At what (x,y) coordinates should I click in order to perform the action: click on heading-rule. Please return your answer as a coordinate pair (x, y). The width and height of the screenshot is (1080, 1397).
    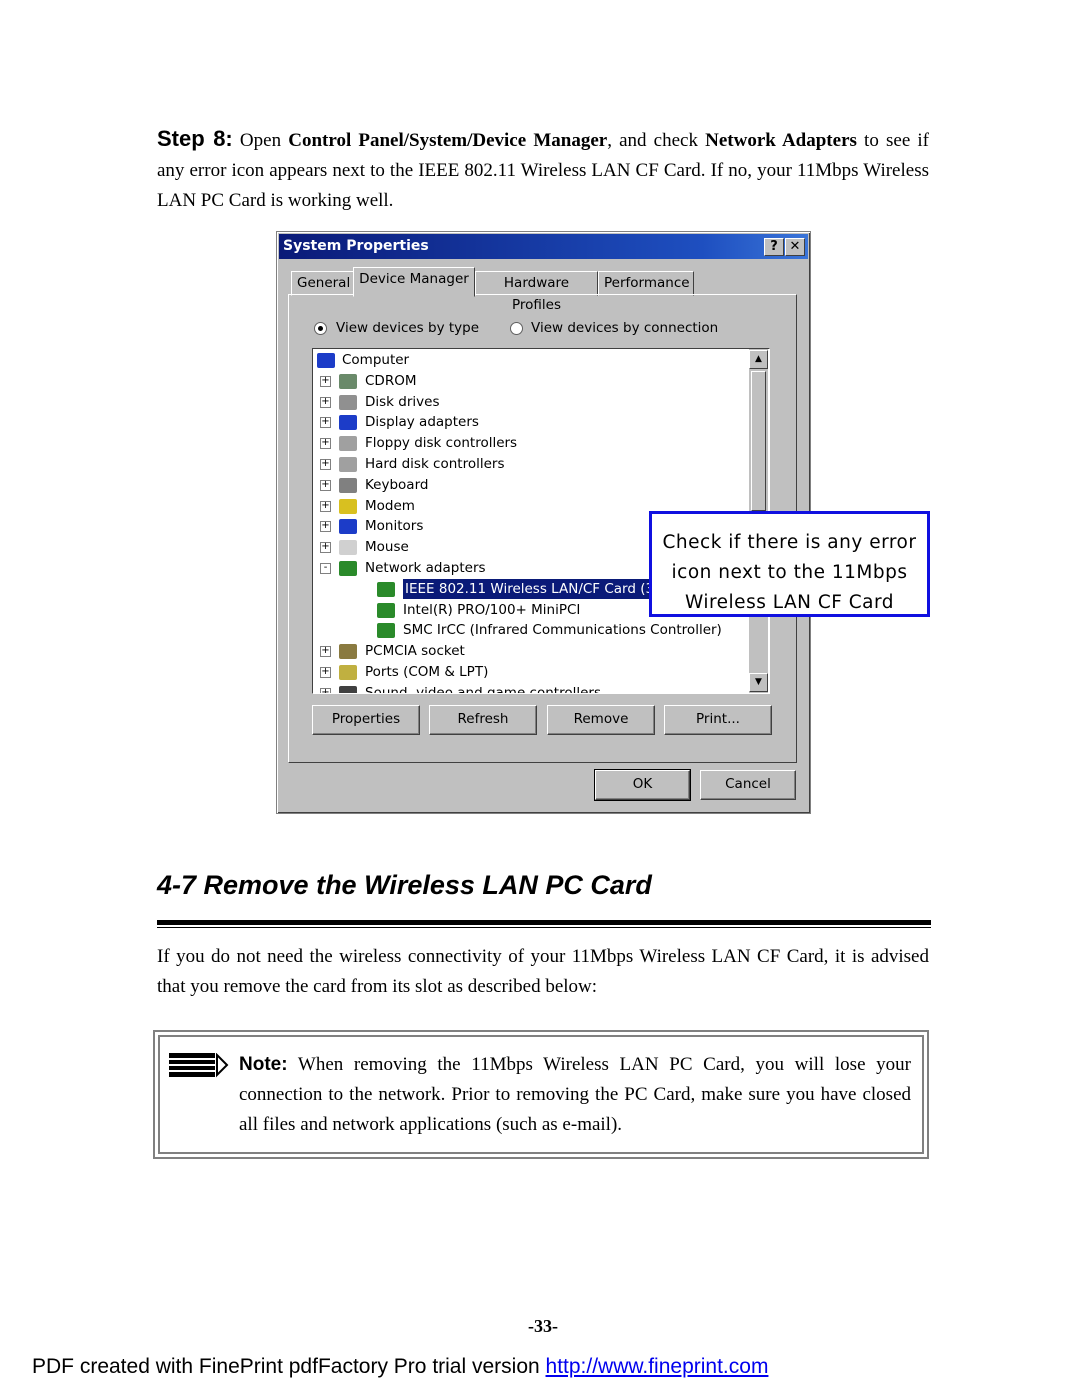
    Looking at the image, I should click on (544, 922).